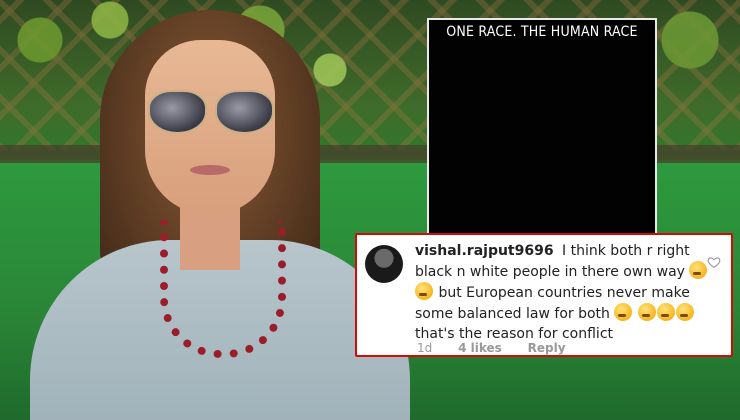 This screenshot has height=420, width=740. What do you see at coordinates (244, 112) in the screenshot?
I see `sunglasses-right-lens` at bounding box center [244, 112].